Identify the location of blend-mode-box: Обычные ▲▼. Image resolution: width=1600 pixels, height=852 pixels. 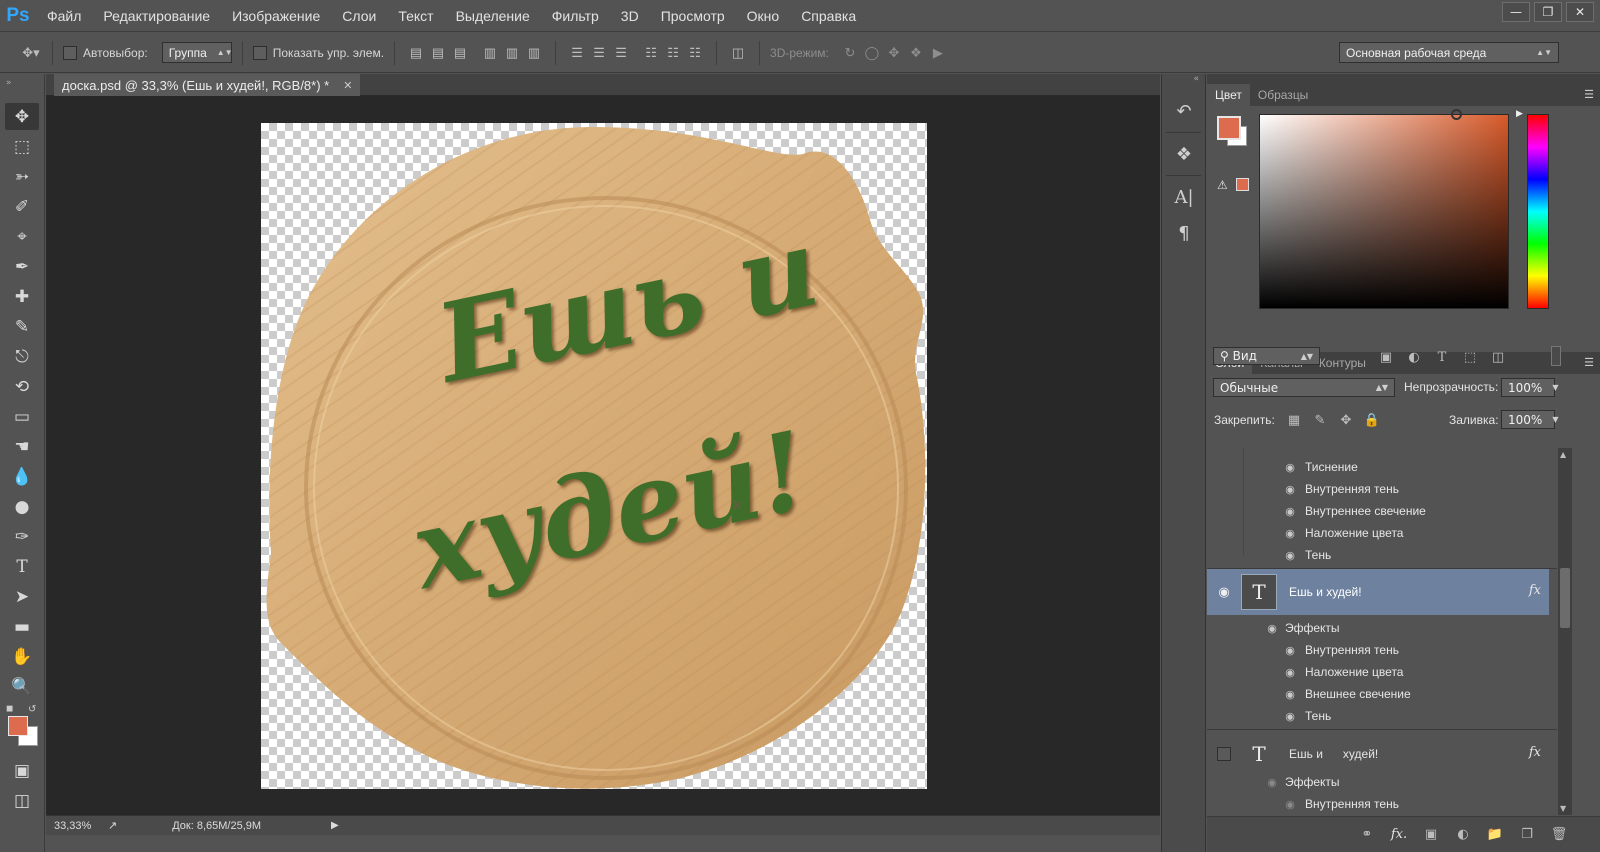
(1304, 387).